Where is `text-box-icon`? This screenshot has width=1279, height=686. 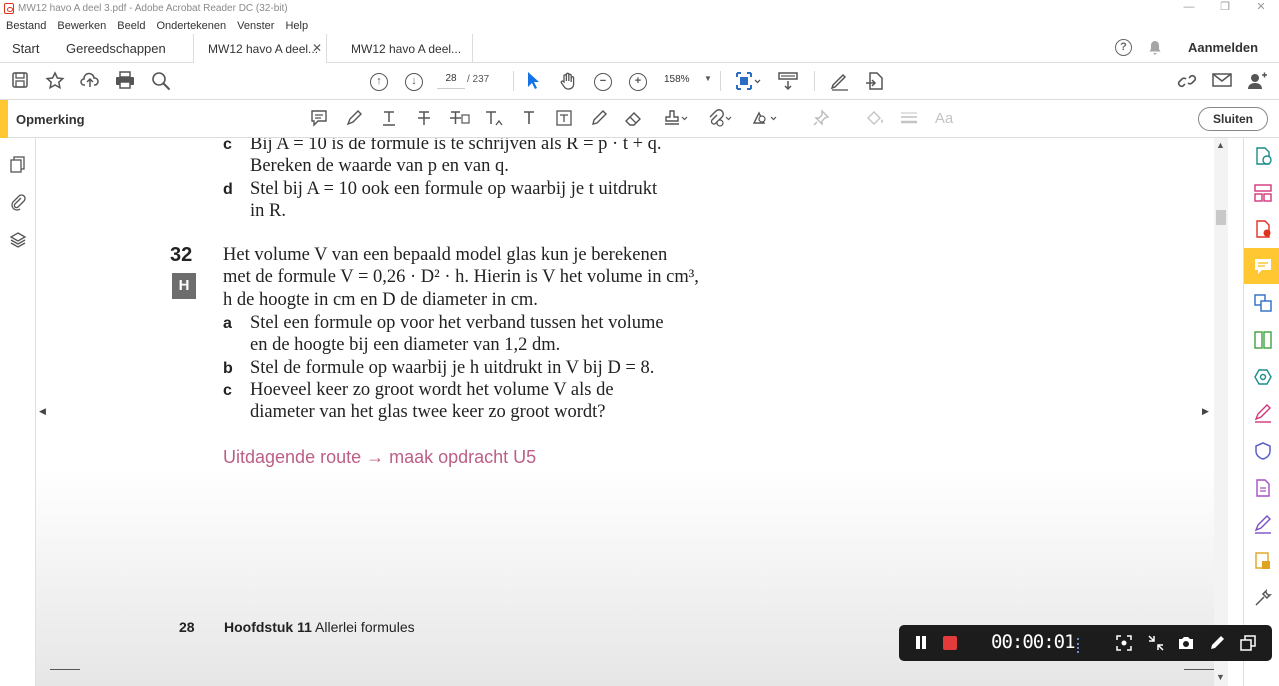
text-box-icon is located at coordinates (564, 119).